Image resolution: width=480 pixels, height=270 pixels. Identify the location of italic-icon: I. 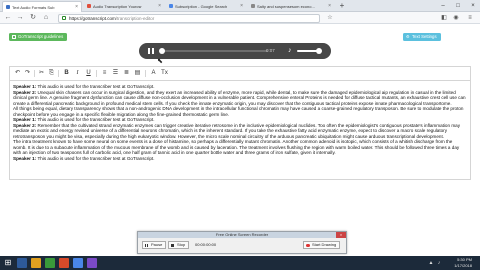
(77, 73).